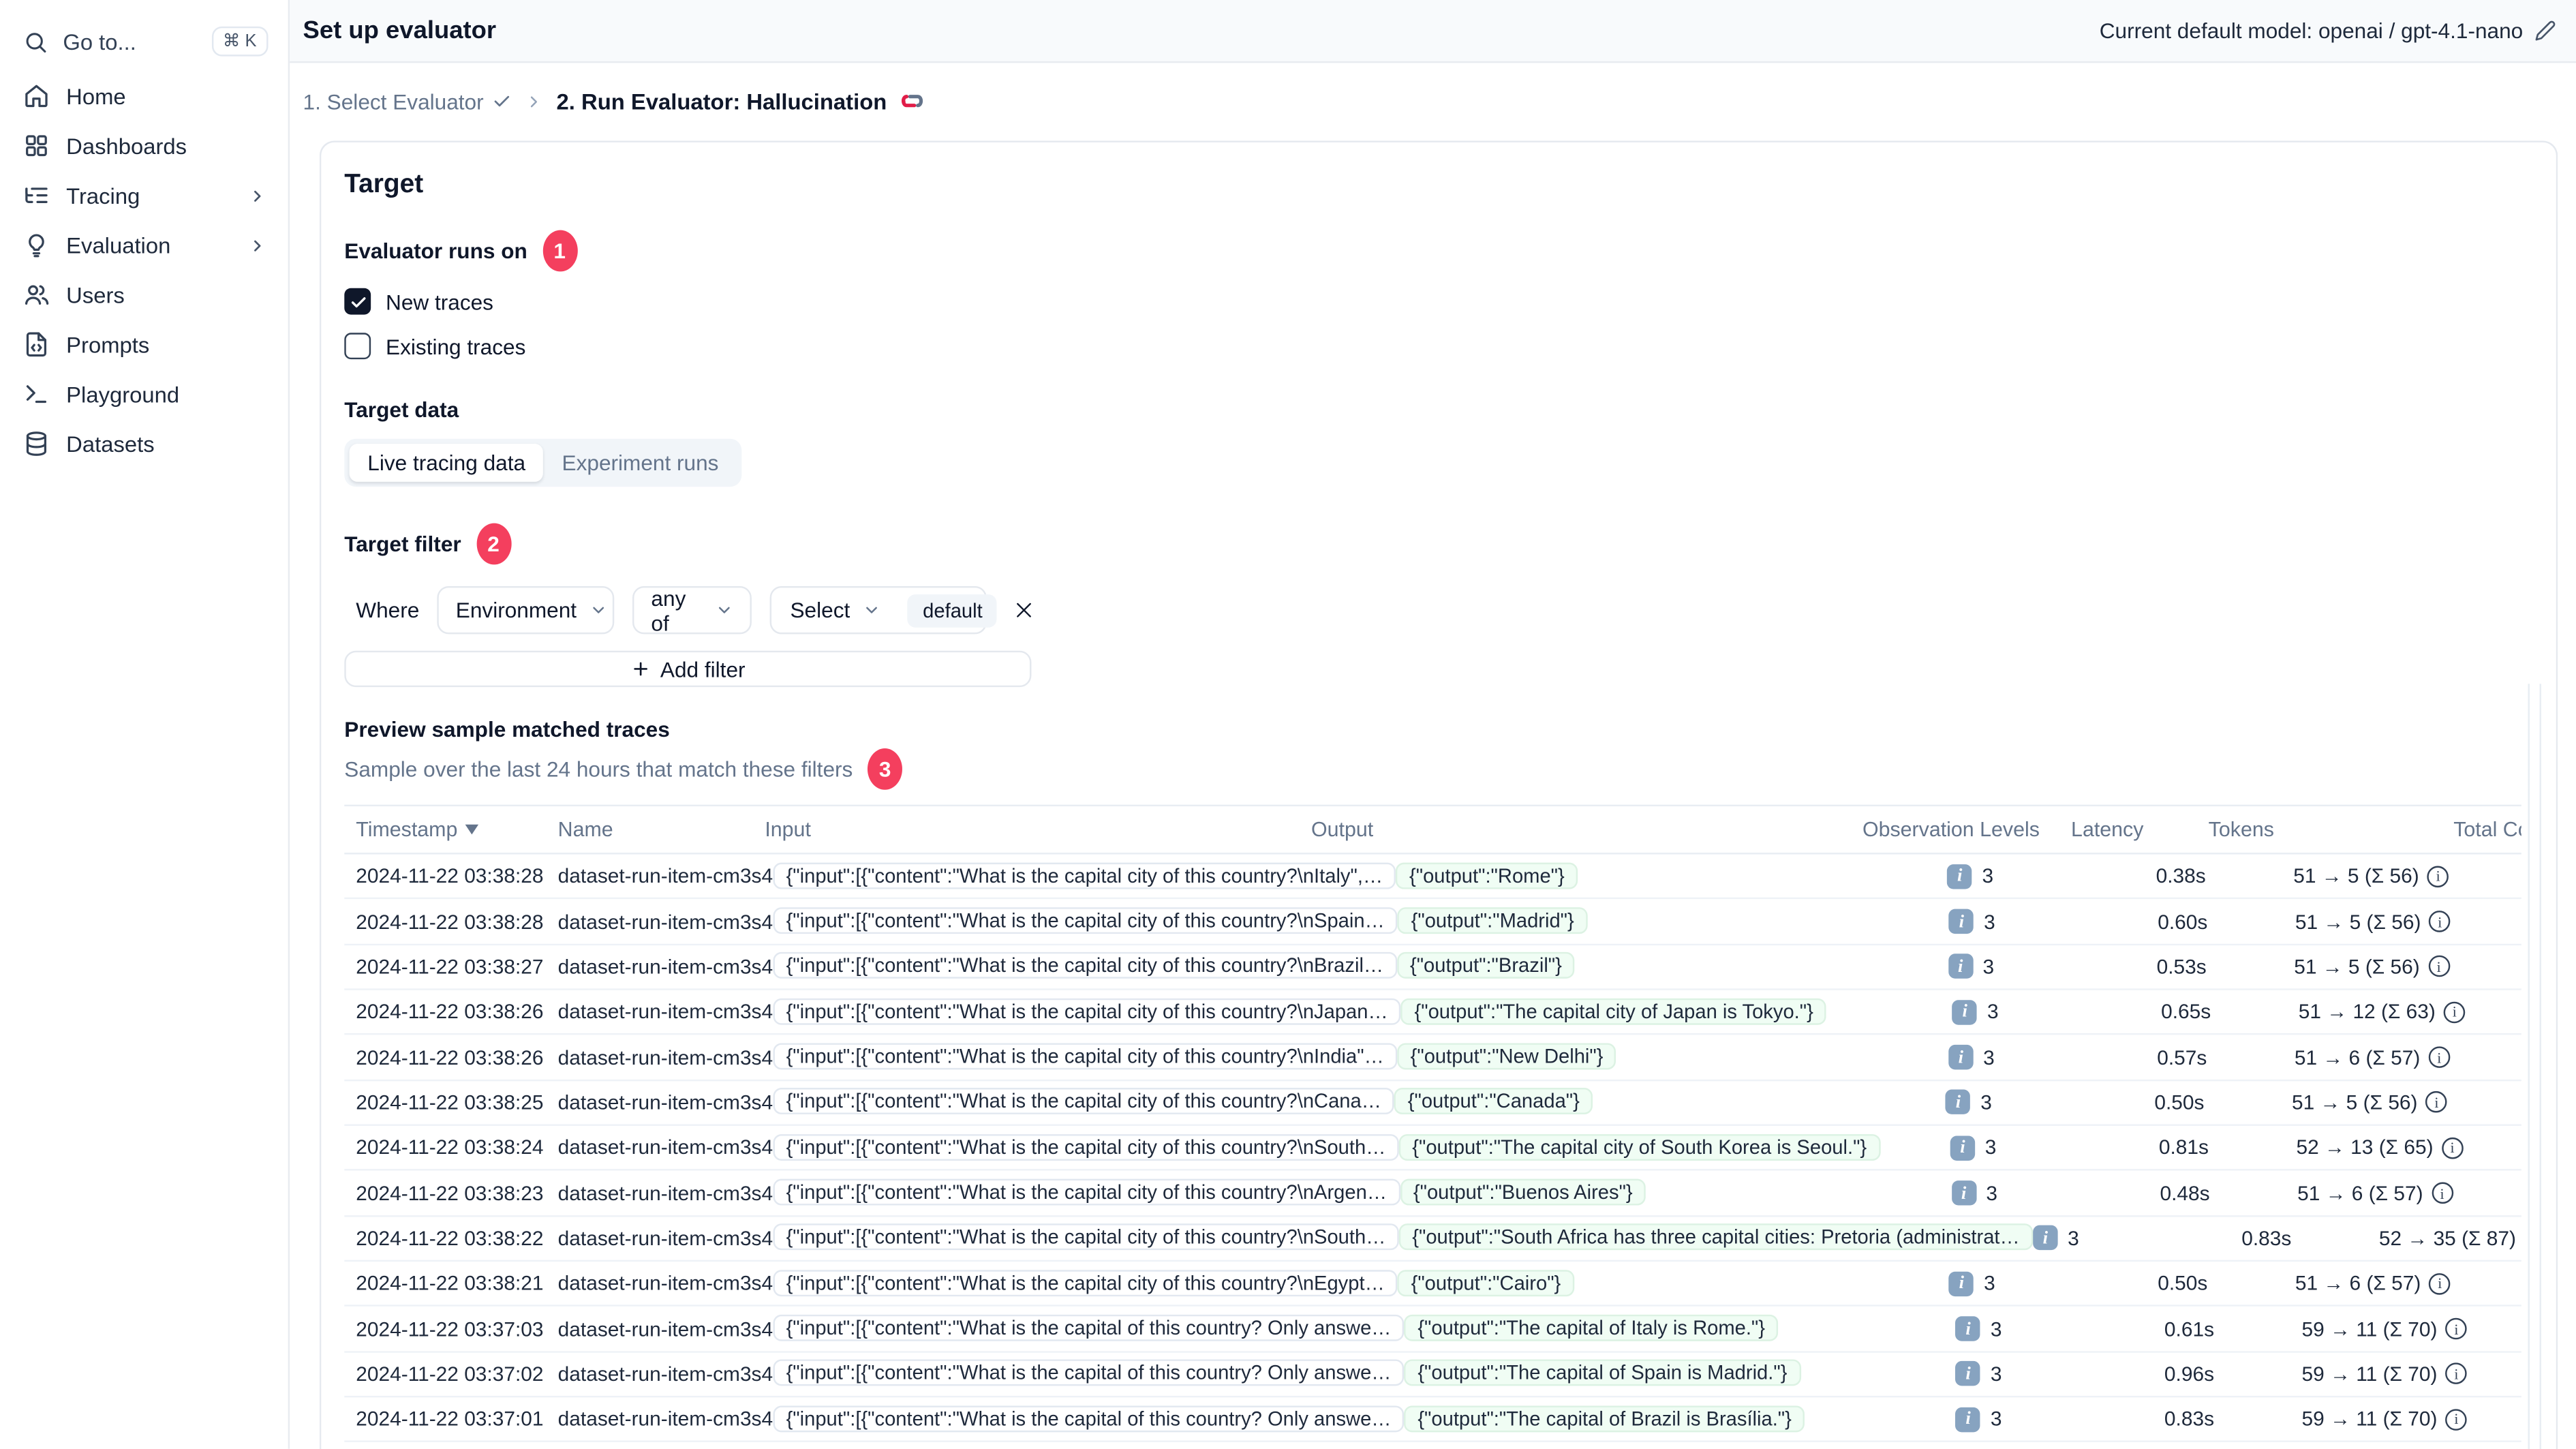  I want to click on sidebar-item-dashboards: Dashboards, so click(144, 145).